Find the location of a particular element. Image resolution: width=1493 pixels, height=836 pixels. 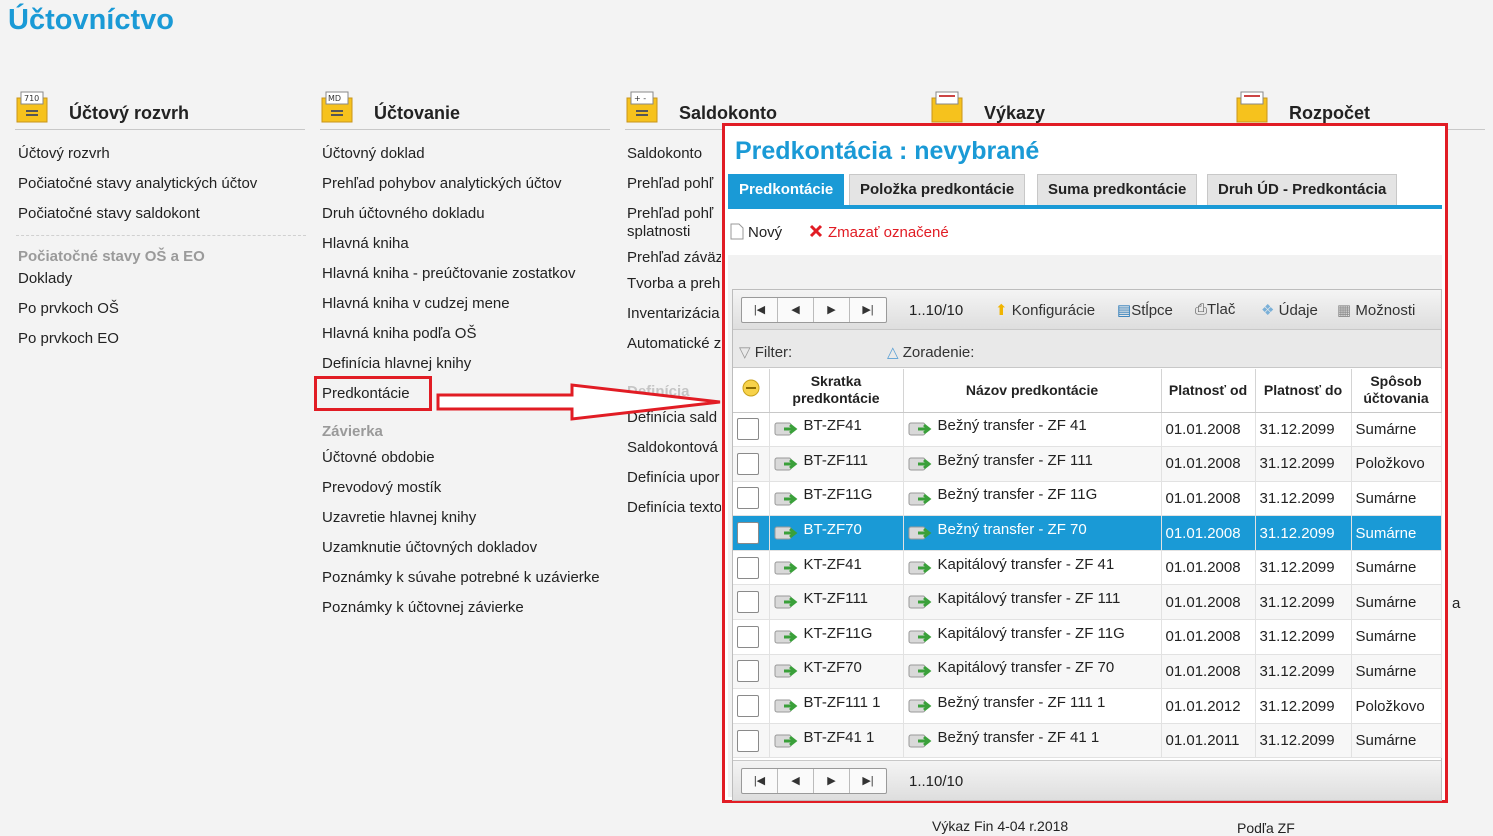

columns-button: ▤Stĺpce is located at coordinates (1145, 310).